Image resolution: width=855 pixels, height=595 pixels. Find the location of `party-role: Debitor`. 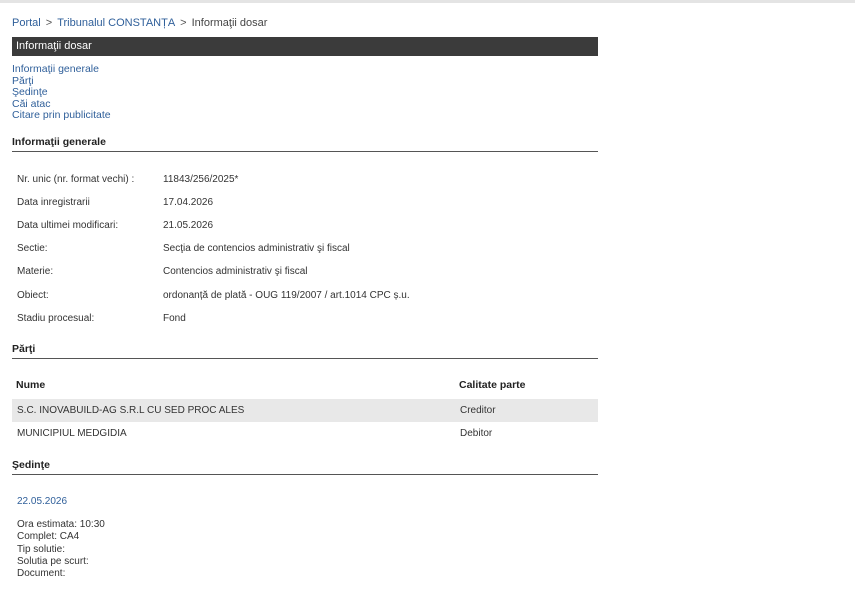

party-role: Debitor is located at coordinates (476, 433).